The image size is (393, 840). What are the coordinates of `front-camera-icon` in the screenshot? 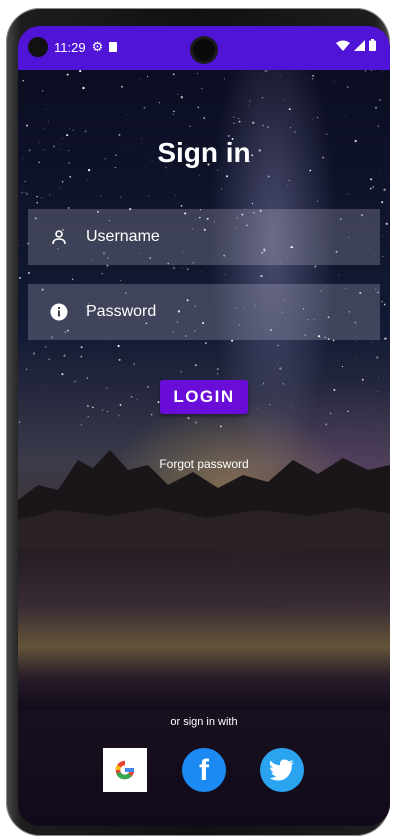 It's located at (204, 50).